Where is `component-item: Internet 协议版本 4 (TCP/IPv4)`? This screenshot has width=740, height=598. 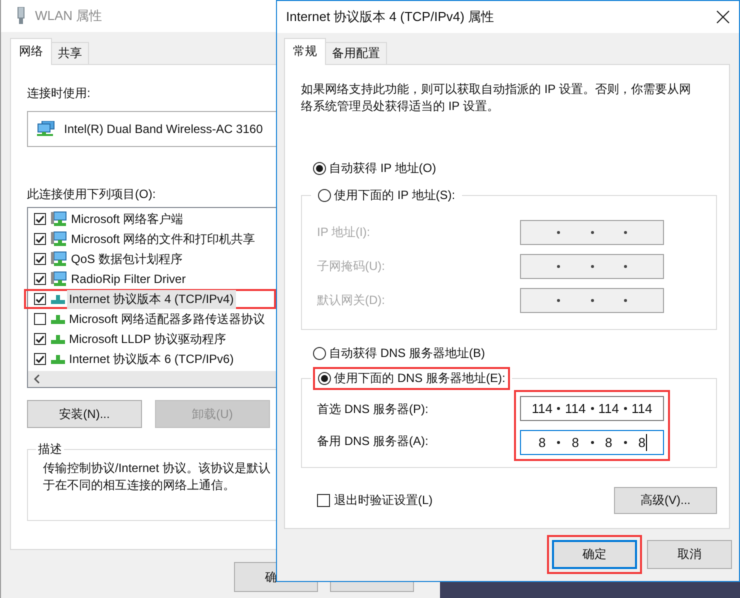
component-item: Internet 协议版本 4 (TCP/IPv4) is located at coordinates (150, 299).